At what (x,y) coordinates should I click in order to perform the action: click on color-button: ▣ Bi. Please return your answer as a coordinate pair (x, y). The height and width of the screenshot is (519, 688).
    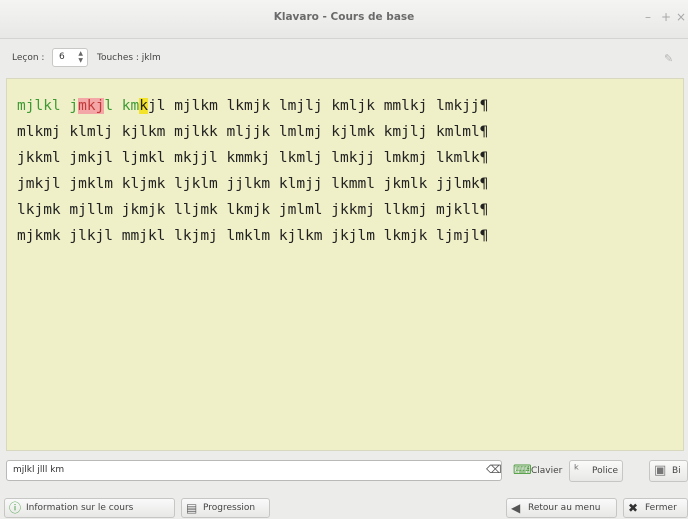
    Looking at the image, I should click on (668, 471).